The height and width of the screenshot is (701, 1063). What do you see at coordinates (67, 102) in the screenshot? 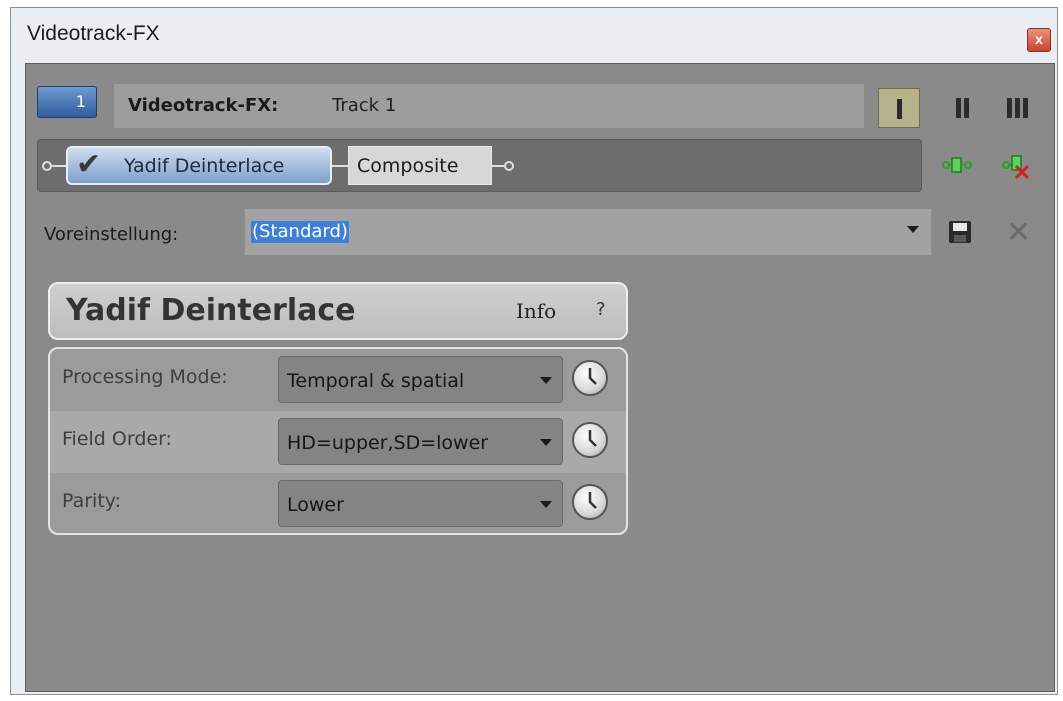
I see `track-number-badge: 1` at bounding box center [67, 102].